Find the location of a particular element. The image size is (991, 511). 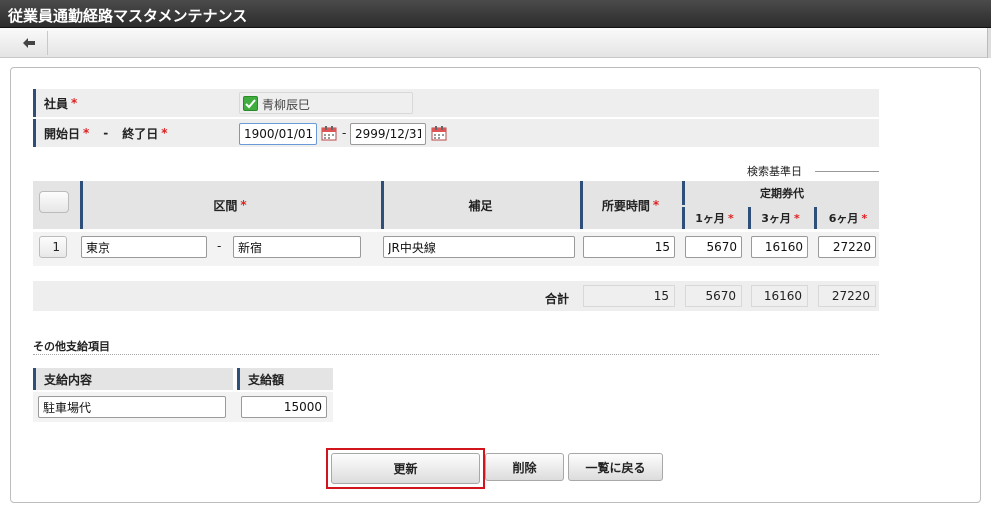

header-six-month: 6ヶ月 * is located at coordinates (846, 218).